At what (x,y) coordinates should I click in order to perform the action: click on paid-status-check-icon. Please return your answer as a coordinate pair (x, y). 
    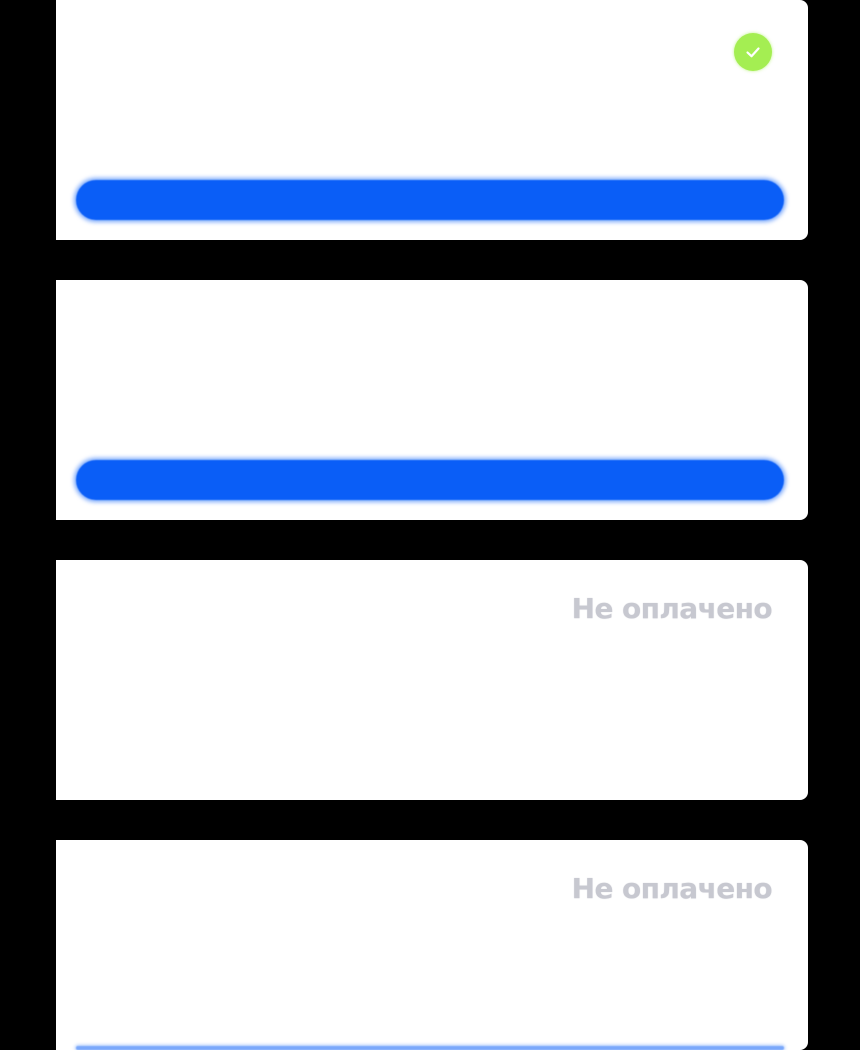
    Looking at the image, I should click on (753, 52).